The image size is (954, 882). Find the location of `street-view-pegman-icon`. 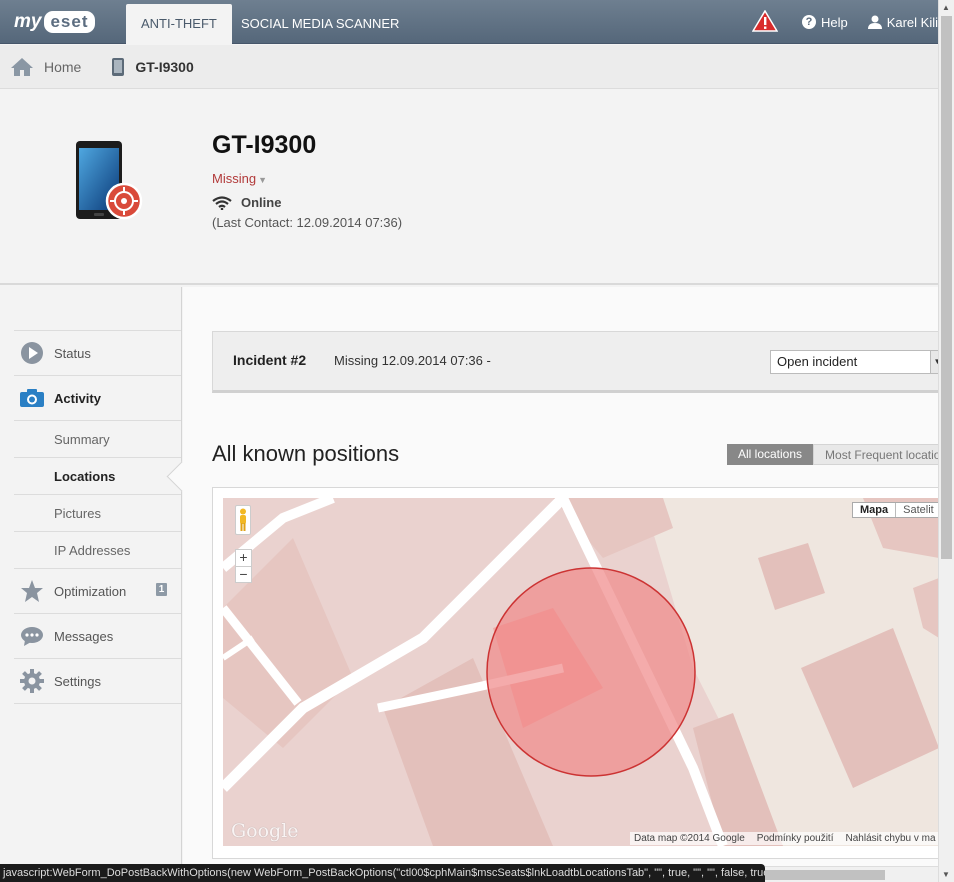

street-view-pegman-icon is located at coordinates (243, 520).